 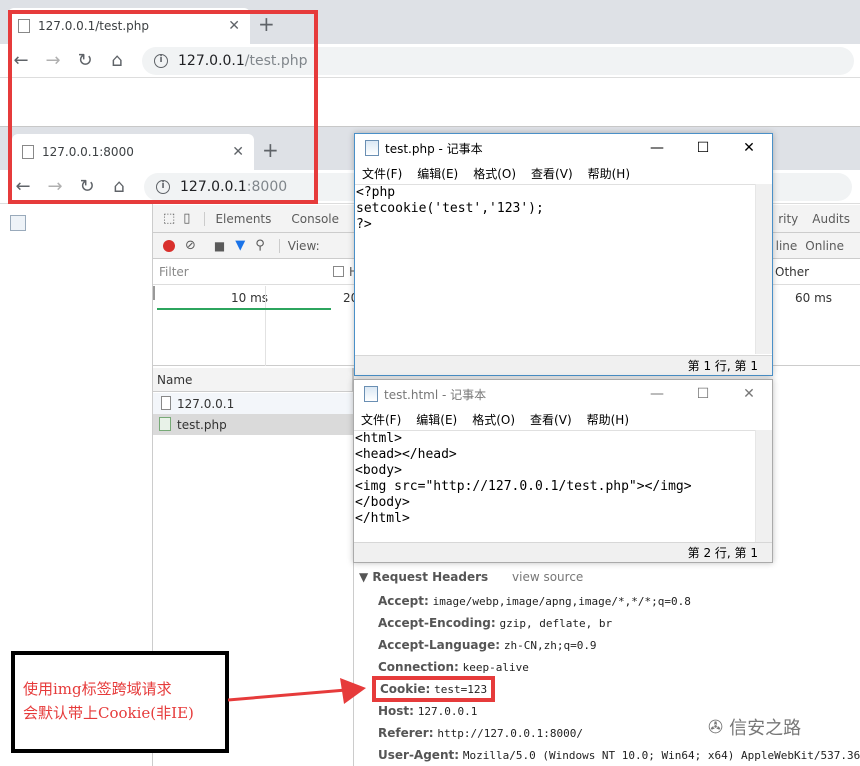 I want to click on header-value: zh-CN,zh;q=0.9, so click(x=550, y=645).